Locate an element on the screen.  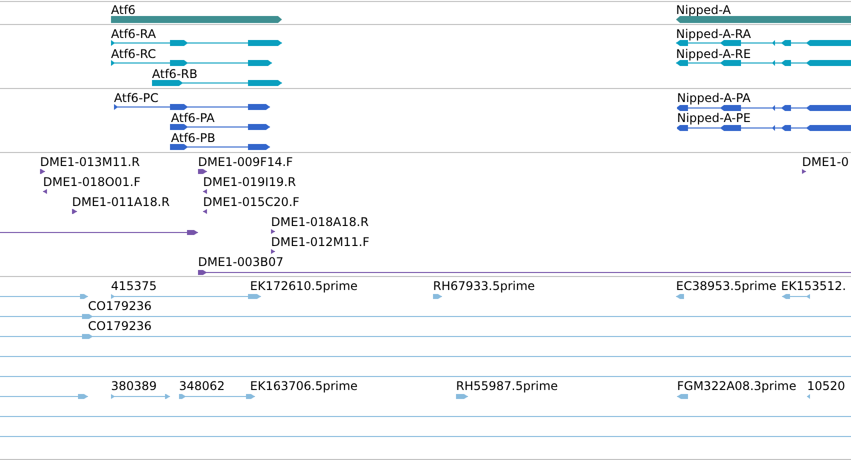
feature-label: RH55987.5prime is located at coordinates (507, 386).